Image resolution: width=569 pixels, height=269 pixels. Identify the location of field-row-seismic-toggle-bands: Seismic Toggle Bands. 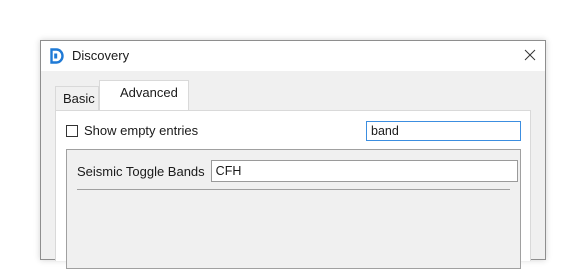
(297, 171).